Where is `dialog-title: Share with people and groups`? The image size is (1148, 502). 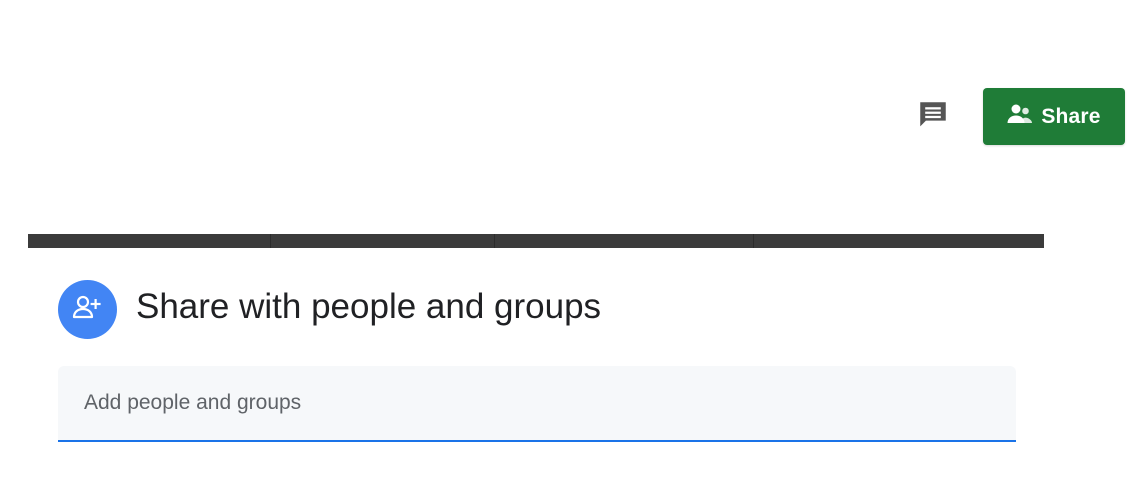 dialog-title: Share with people and groups is located at coordinates (369, 306).